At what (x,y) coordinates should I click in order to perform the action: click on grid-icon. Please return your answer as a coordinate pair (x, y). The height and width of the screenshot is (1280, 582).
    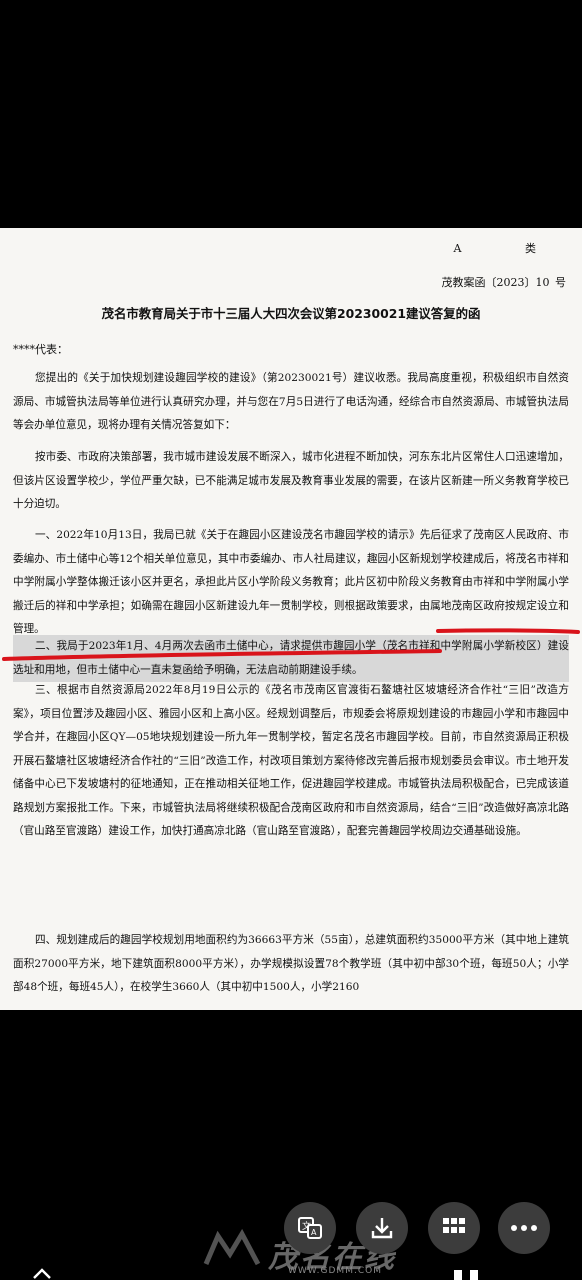
    Looking at the image, I should click on (454, 1225).